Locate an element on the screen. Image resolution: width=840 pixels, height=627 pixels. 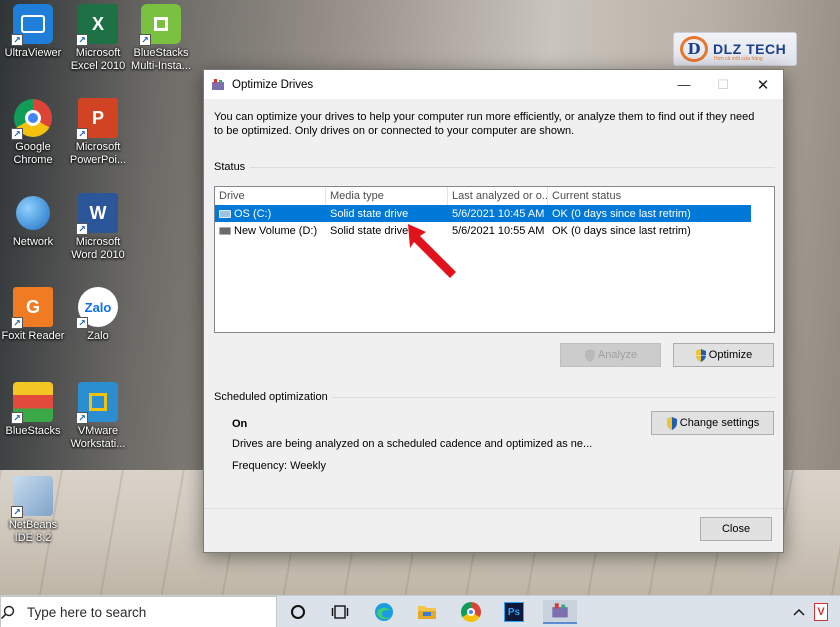
desktop-icon-label: Network is located at coordinates (33, 242).